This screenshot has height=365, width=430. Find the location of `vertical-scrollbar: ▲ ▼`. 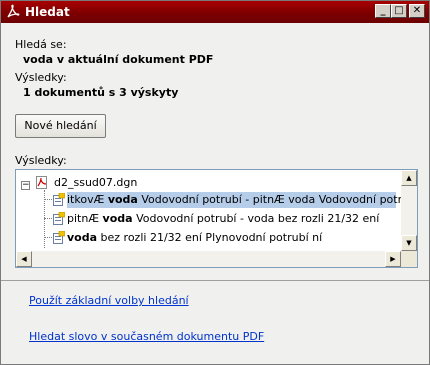

vertical-scrollbar: ▲ ▼ is located at coordinates (409, 210).